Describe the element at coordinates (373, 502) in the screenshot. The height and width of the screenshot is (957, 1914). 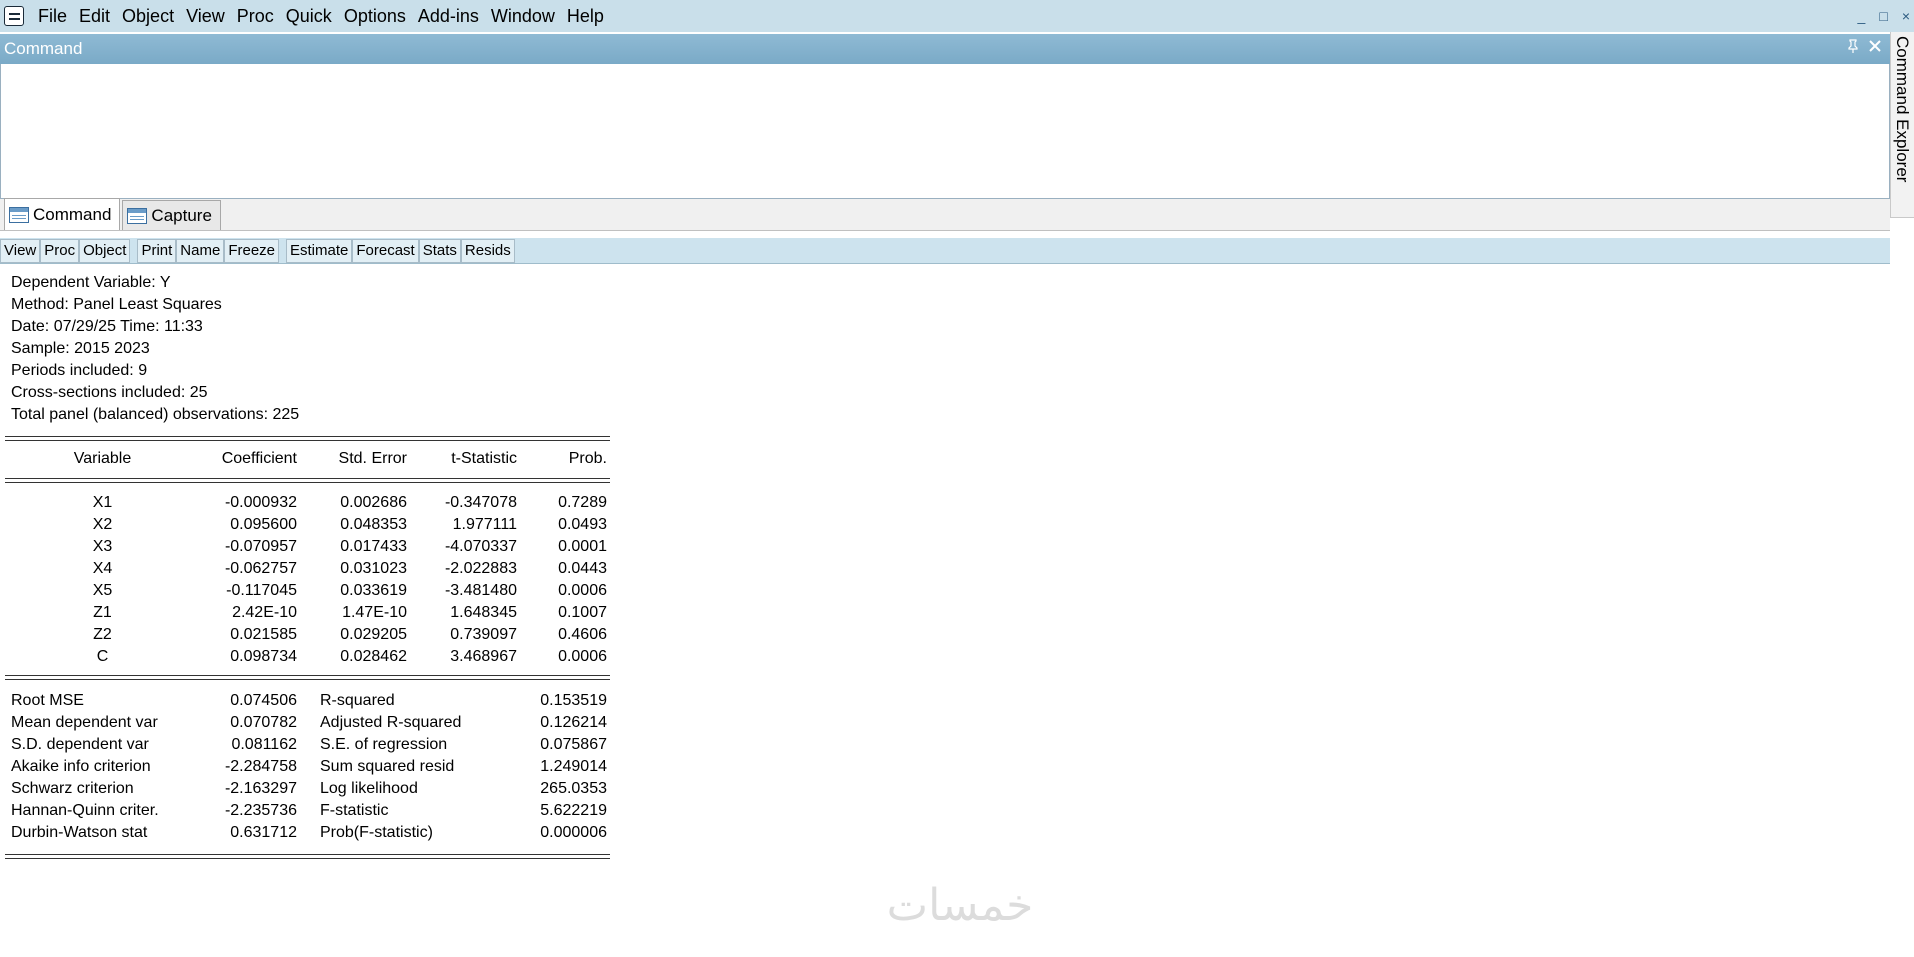
I see `coef-cell-std-error: 0.002686` at that location.